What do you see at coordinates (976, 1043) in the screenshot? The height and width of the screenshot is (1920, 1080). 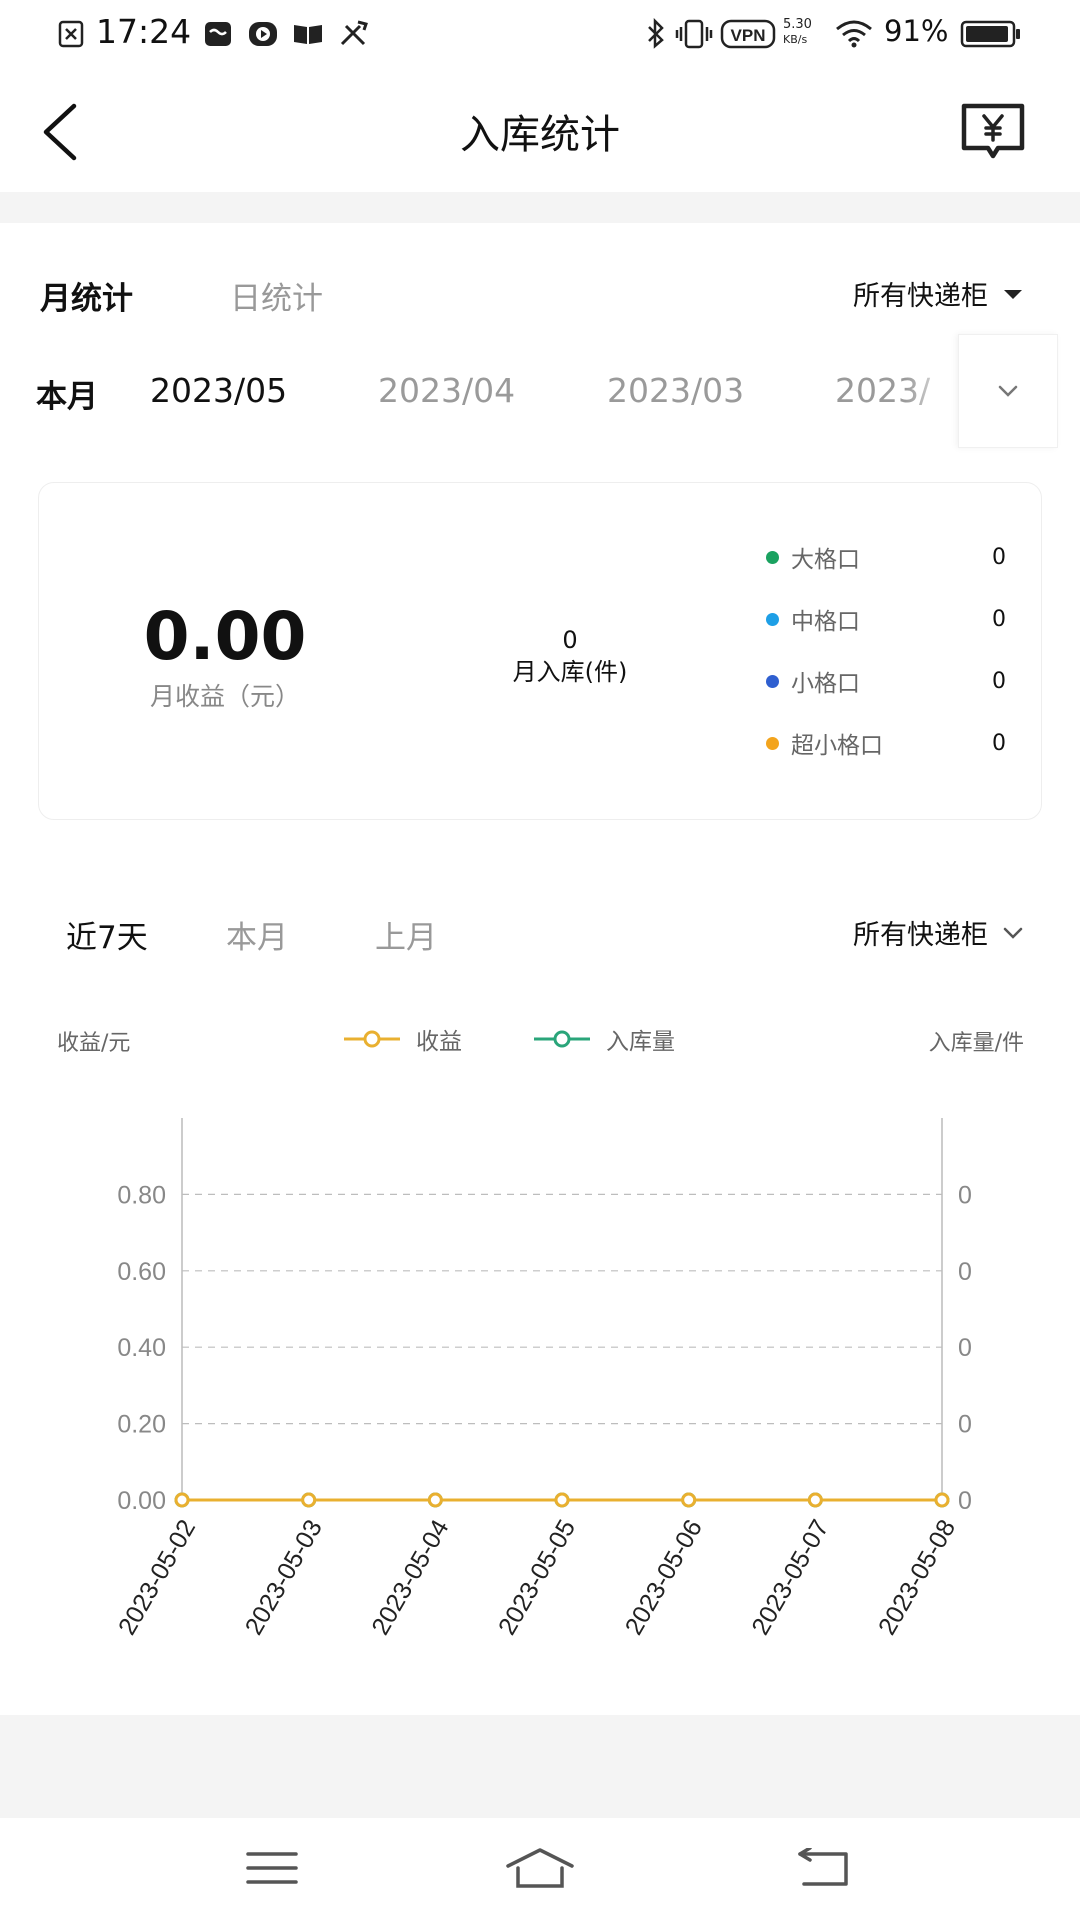 I see `right-axis-title: 入库量/件` at bounding box center [976, 1043].